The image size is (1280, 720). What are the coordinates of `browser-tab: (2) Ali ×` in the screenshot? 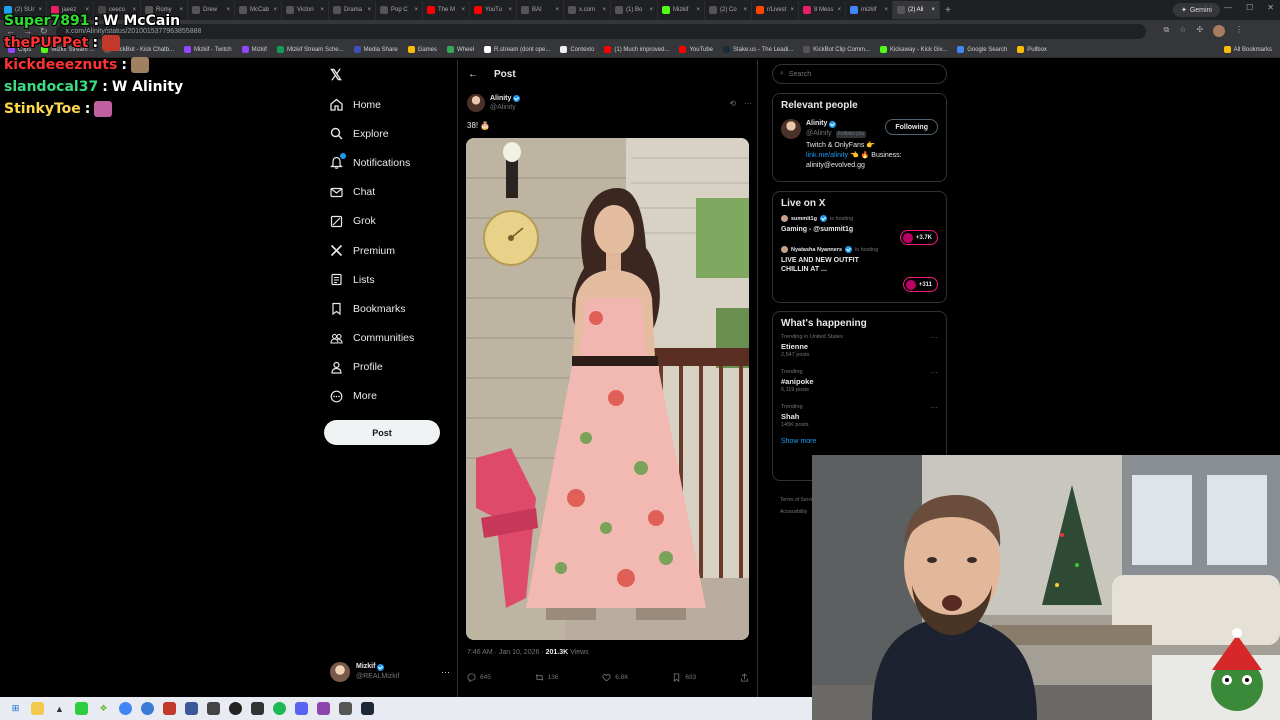 It's located at (916, 10).